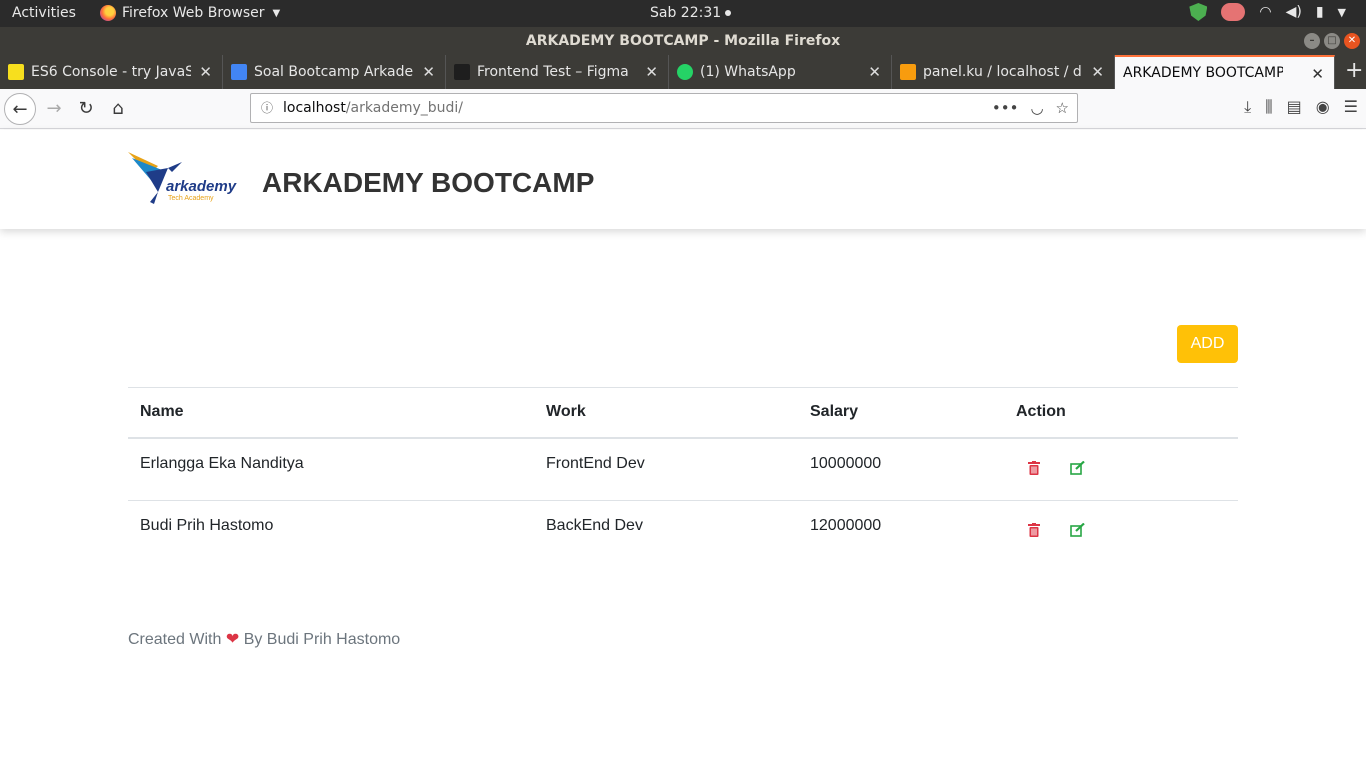  What do you see at coordinates (901, 413) in the screenshot?
I see `header-salary: Salary` at bounding box center [901, 413].